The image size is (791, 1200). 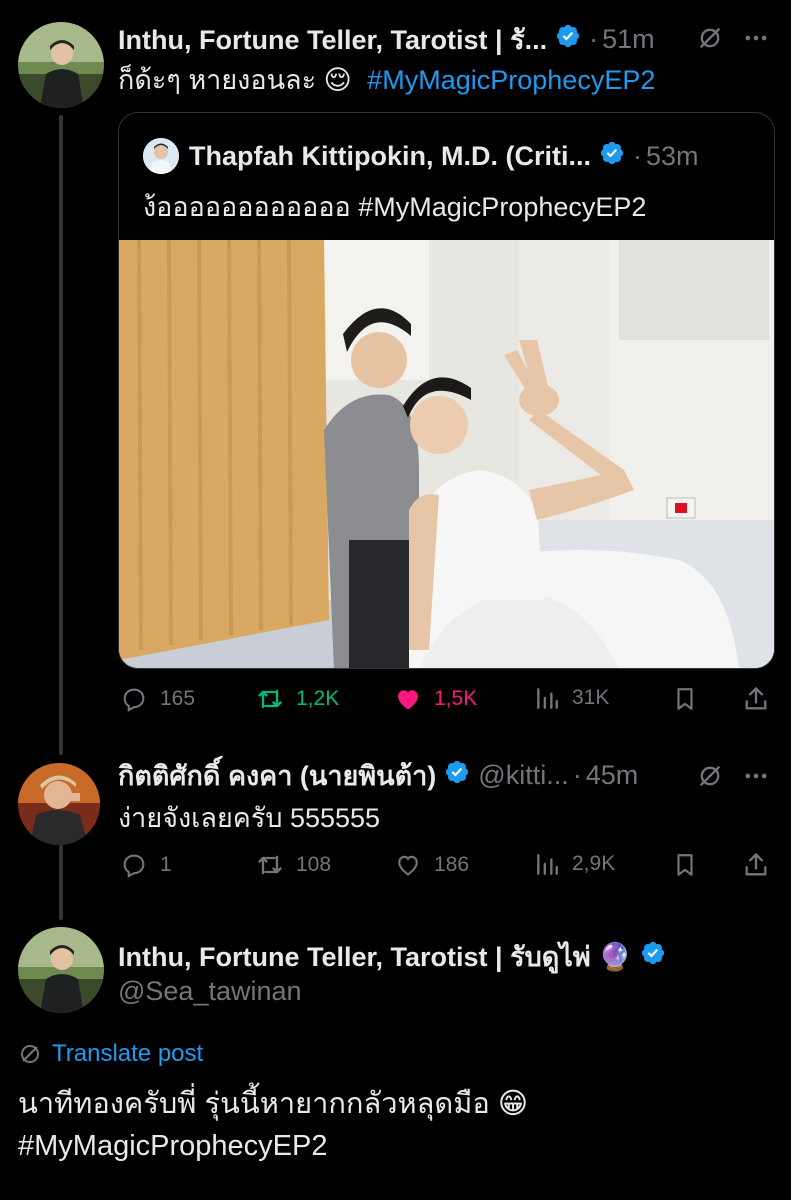 What do you see at coordinates (408, 700) in the screenshot?
I see `heart-filled-icon` at bounding box center [408, 700].